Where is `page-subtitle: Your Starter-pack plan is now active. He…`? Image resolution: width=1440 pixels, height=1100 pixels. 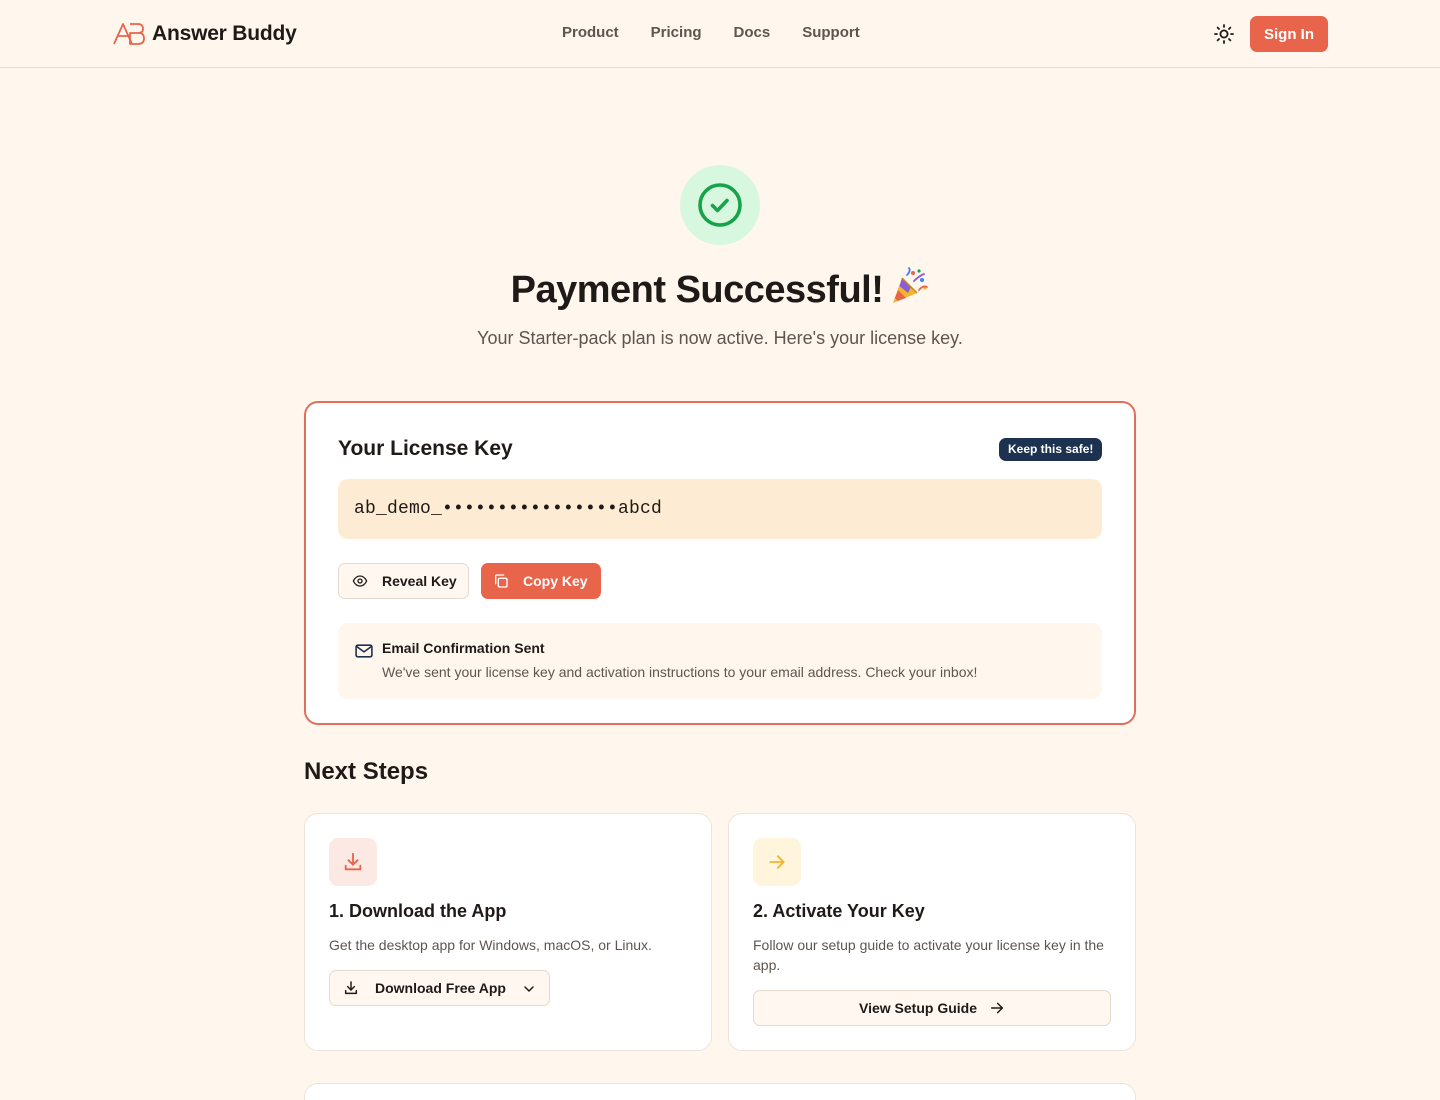 page-subtitle: Your Starter-pack plan is now active. He… is located at coordinates (720, 338).